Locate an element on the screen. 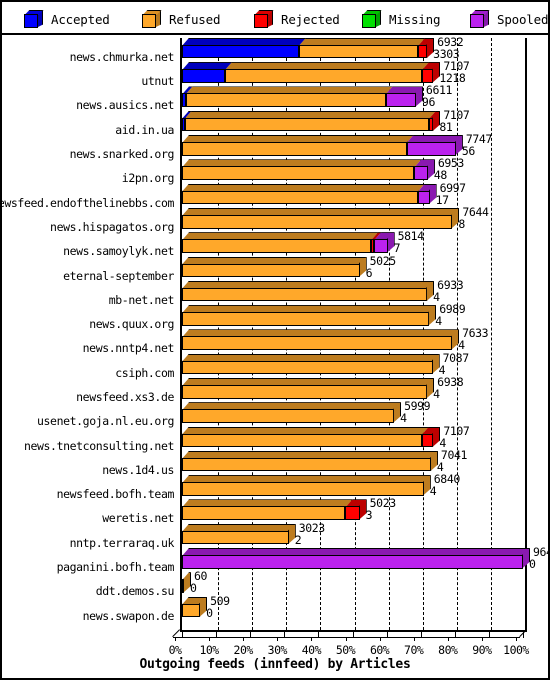  legend-cube-rejected is located at coordinates (264, 19).